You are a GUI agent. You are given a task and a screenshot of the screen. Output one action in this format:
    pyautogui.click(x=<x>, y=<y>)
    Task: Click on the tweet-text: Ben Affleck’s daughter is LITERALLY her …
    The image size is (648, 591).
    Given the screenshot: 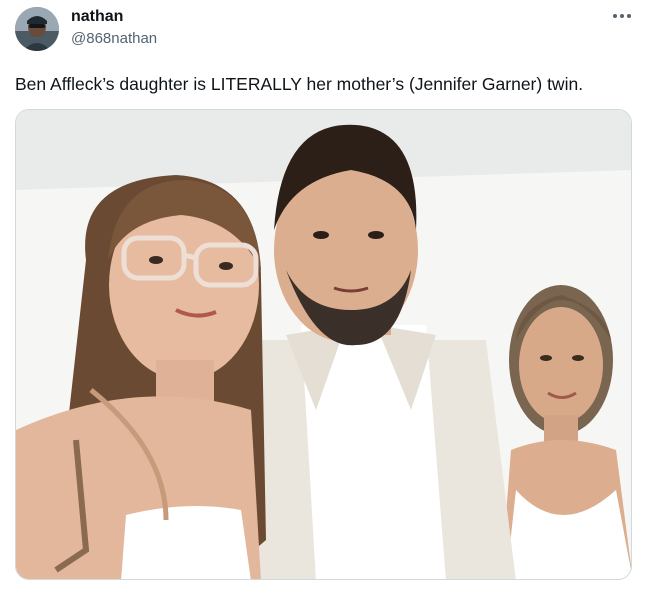 What is the action you would take?
    pyautogui.click(x=299, y=84)
    